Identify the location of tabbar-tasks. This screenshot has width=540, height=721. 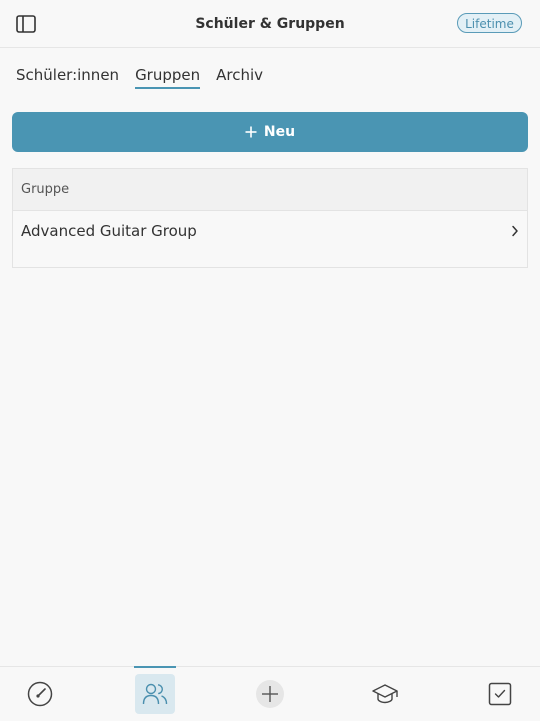
(500, 694).